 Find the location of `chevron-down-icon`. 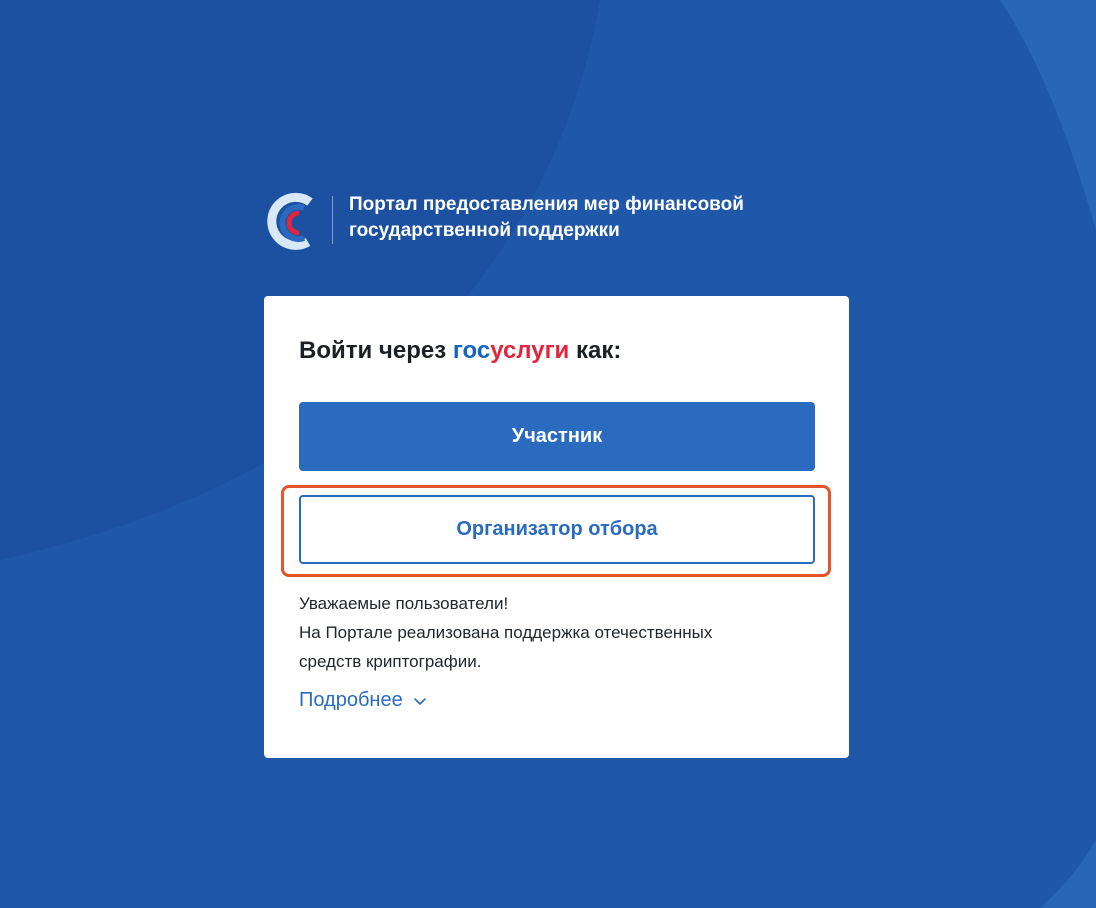

chevron-down-icon is located at coordinates (419, 701).